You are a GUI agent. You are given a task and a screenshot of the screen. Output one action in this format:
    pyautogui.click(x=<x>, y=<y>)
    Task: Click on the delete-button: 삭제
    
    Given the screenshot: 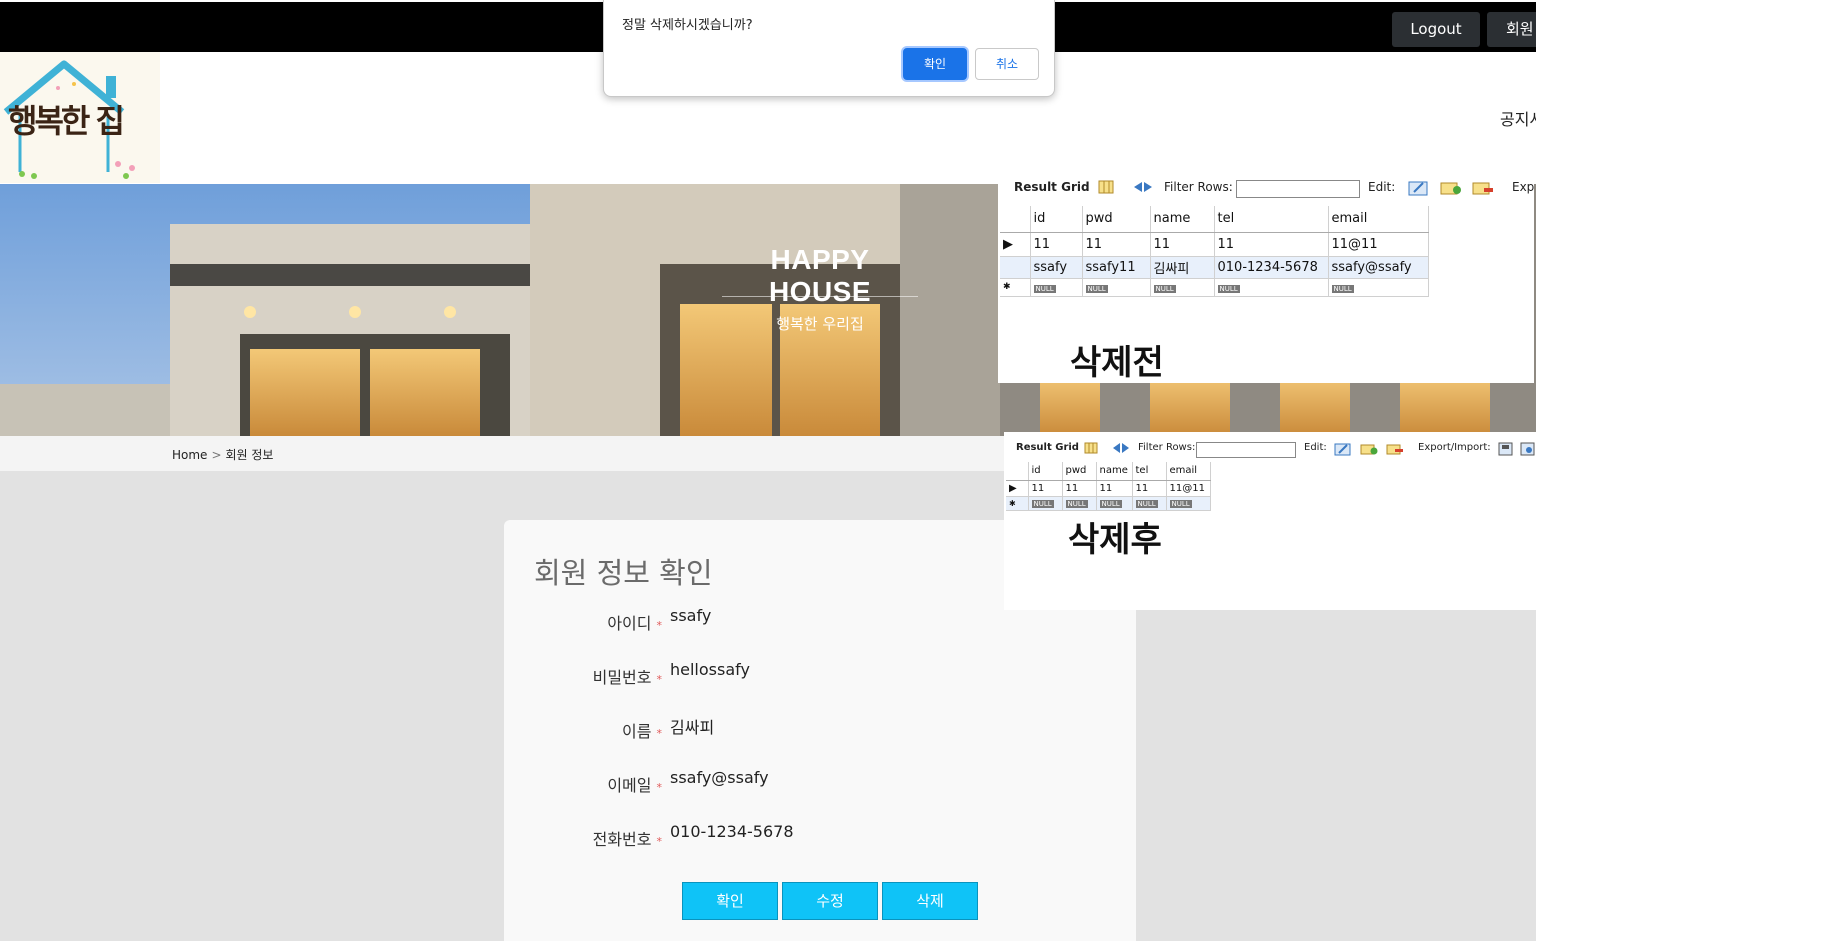 What is the action you would take?
    pyautogui.click(x=930, y=901)
    